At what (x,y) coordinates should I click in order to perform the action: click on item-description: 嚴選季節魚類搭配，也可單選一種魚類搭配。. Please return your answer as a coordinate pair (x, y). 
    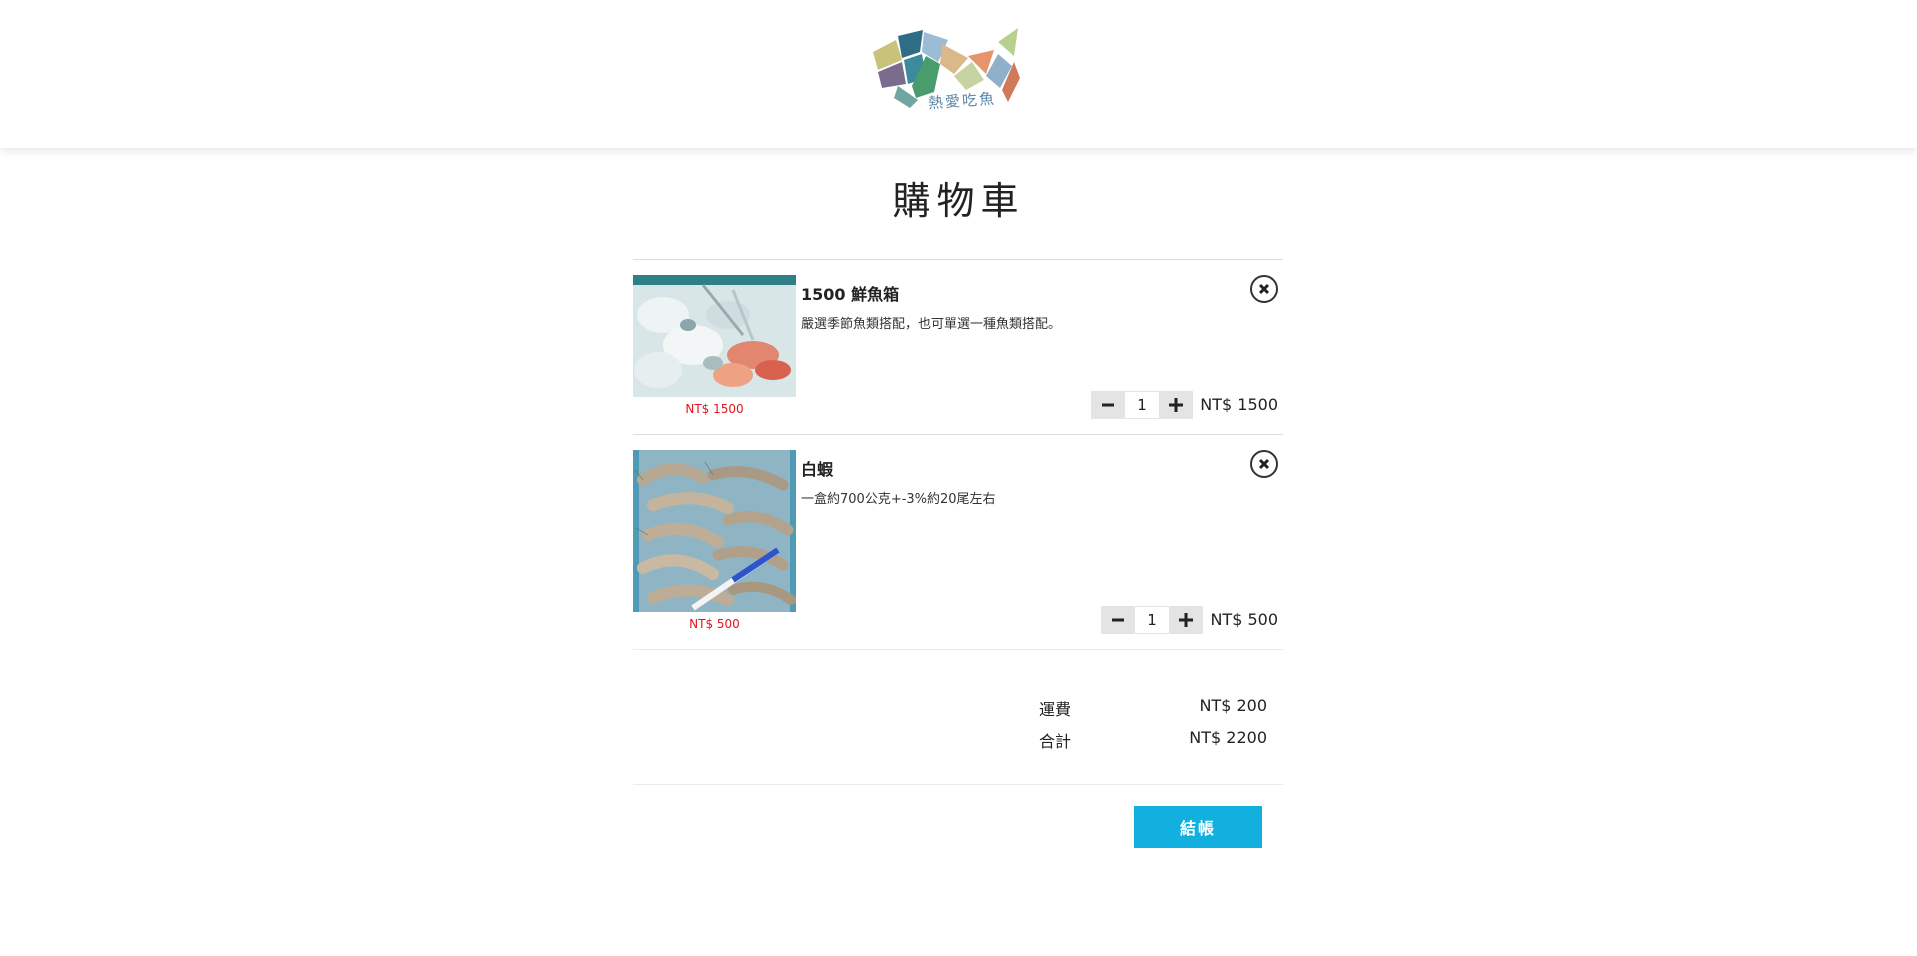
    Looking at the image, I should click on (931, 324).